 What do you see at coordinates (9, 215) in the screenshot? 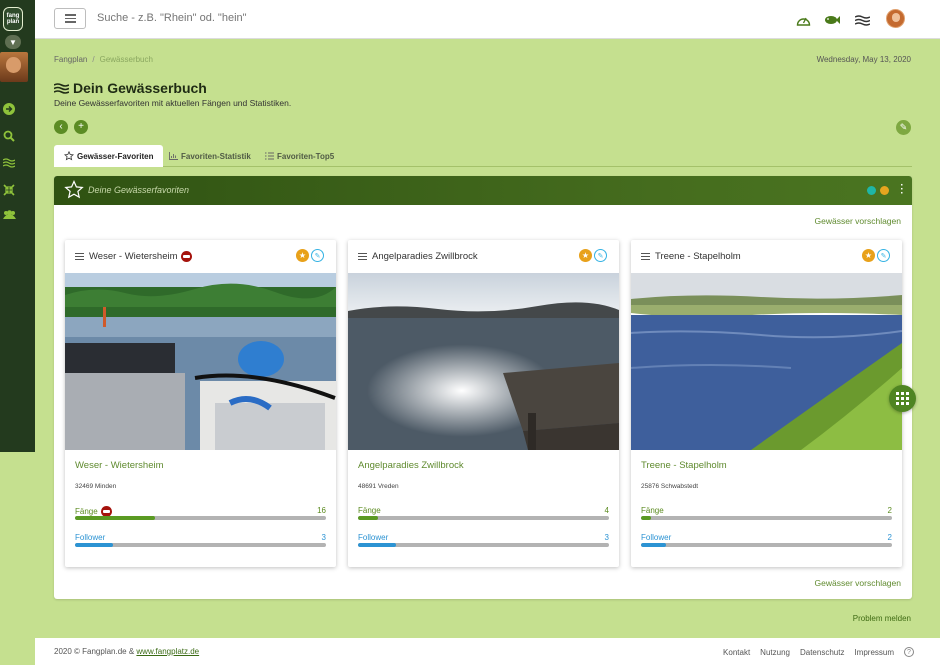
I see `users-icon` at bounding box center [9, 215].